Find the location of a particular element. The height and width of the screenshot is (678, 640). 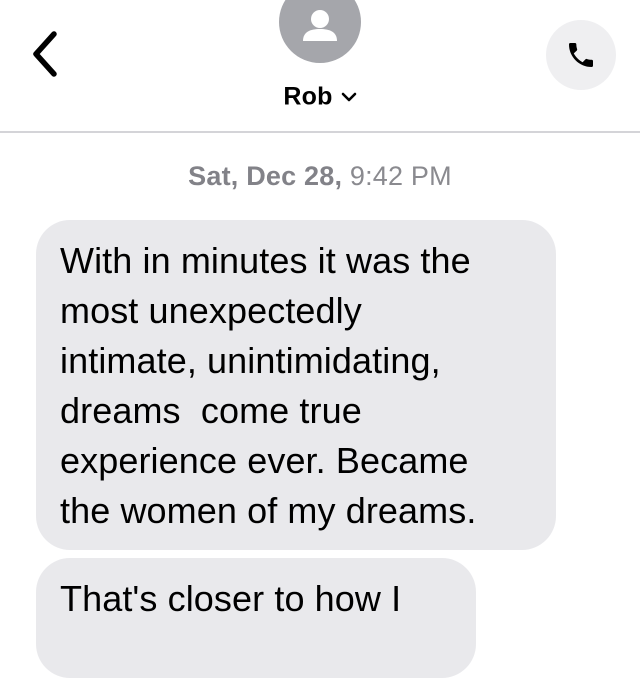

chevron-left-icon is located at coordinates (45, 54).